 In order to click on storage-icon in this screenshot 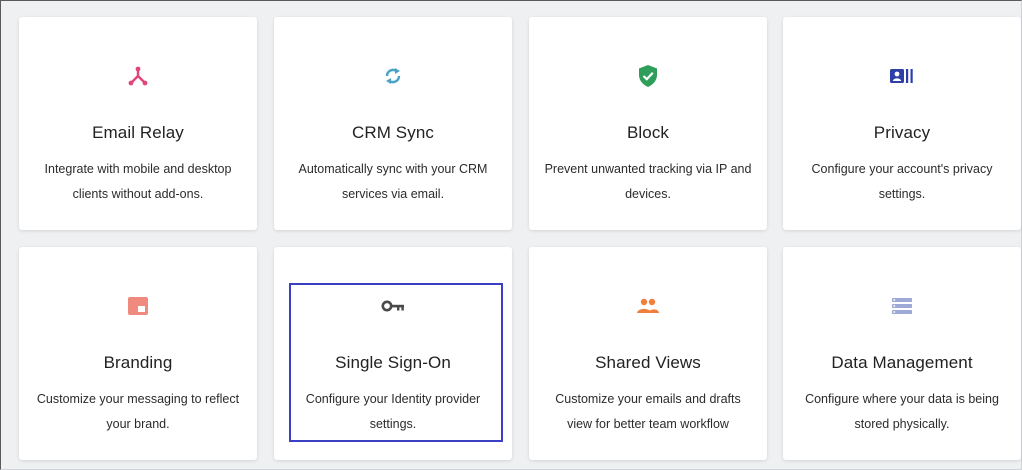, I will do `click(902, 306)`.